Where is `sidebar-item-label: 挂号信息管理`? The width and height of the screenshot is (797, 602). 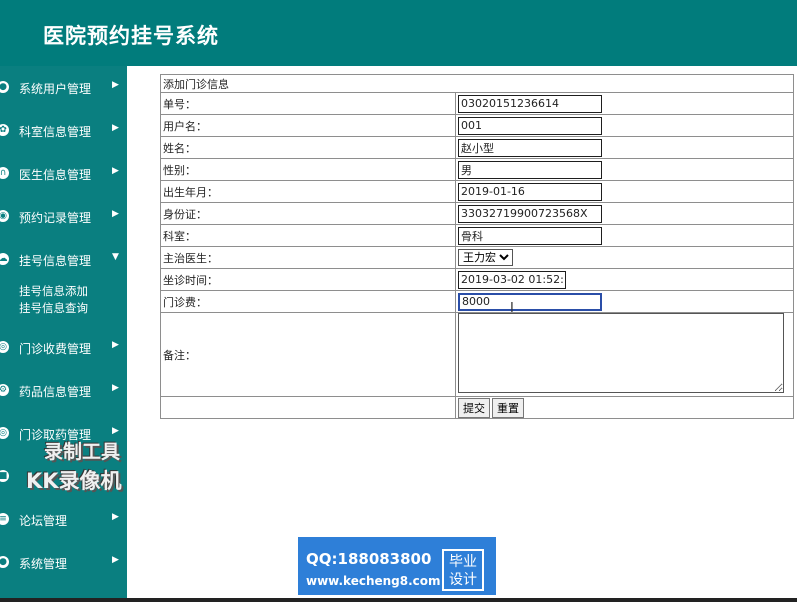 sidebar-item-label: 挂号信息管理 is located at coordinates (55, 261).